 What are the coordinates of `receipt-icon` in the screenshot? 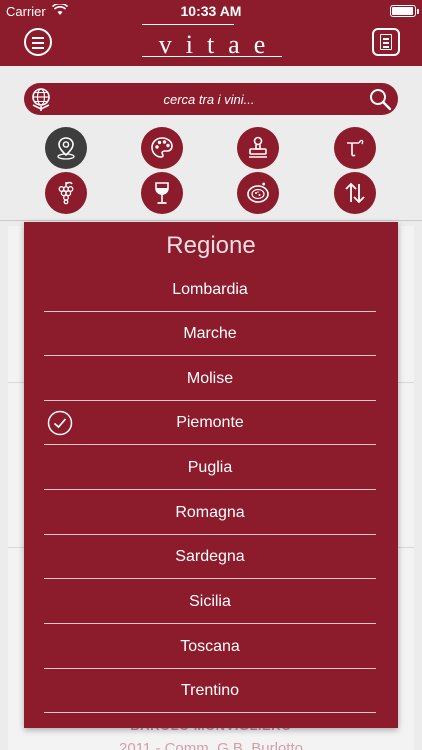 It's located at (386, 42).